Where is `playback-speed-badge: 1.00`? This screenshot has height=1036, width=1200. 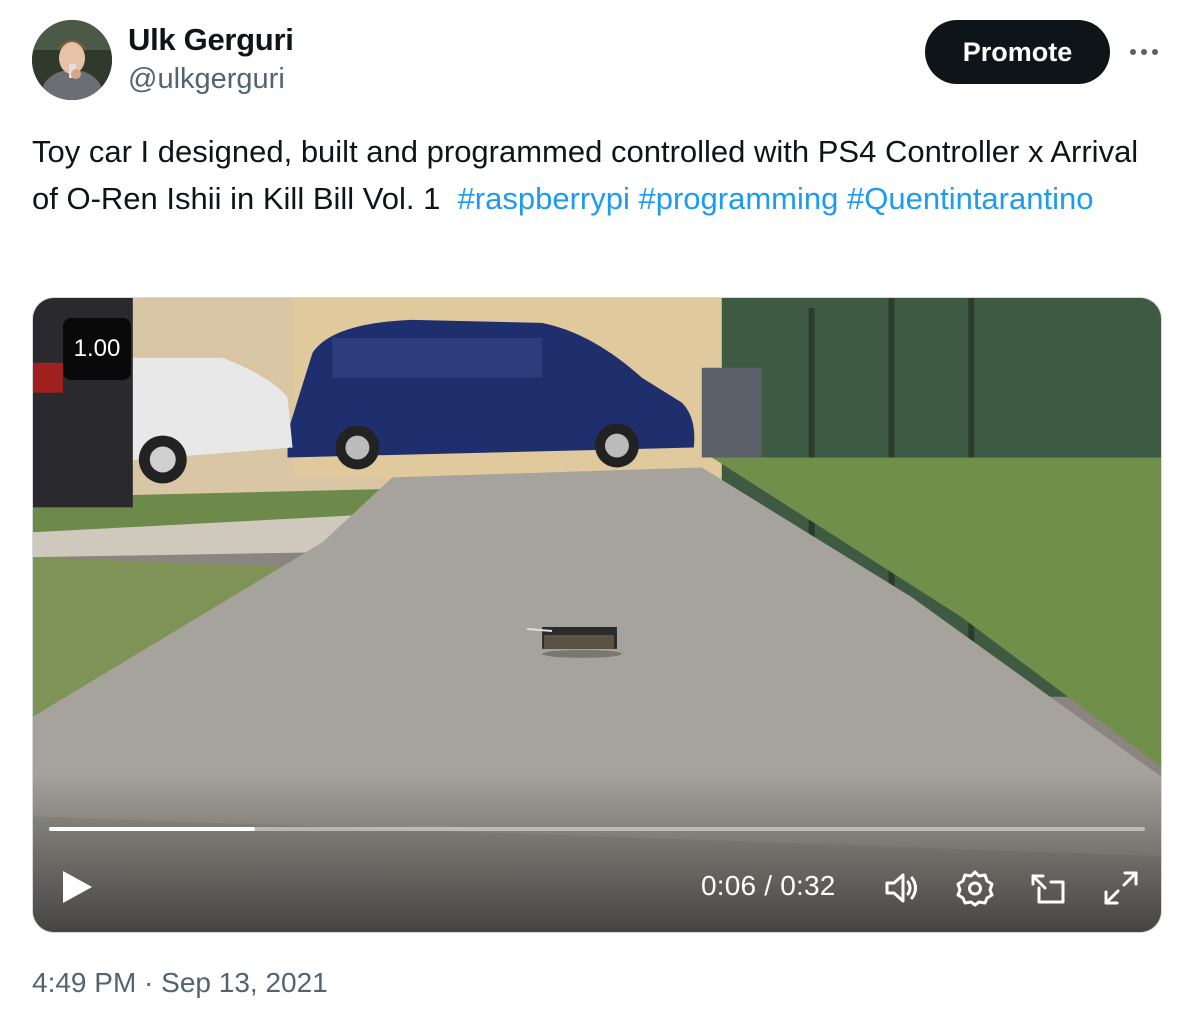
playback-speed-badge: 1.00 is located at coordinates (97, 349).